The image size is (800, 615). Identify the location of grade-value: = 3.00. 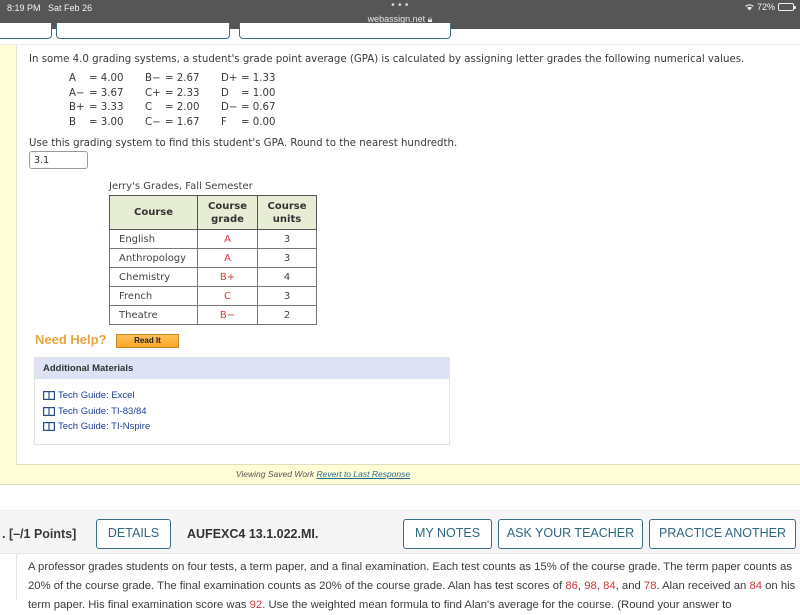
(106, 122).